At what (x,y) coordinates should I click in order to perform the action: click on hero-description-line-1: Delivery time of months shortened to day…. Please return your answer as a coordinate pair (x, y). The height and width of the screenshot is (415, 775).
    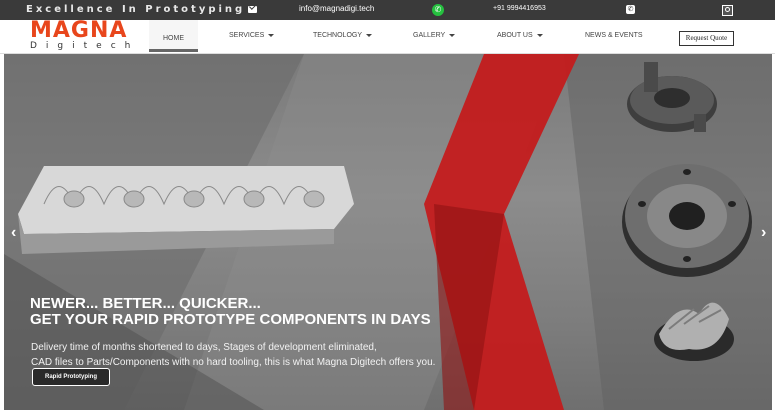
    Looking at the image, I should click on (204, 347).